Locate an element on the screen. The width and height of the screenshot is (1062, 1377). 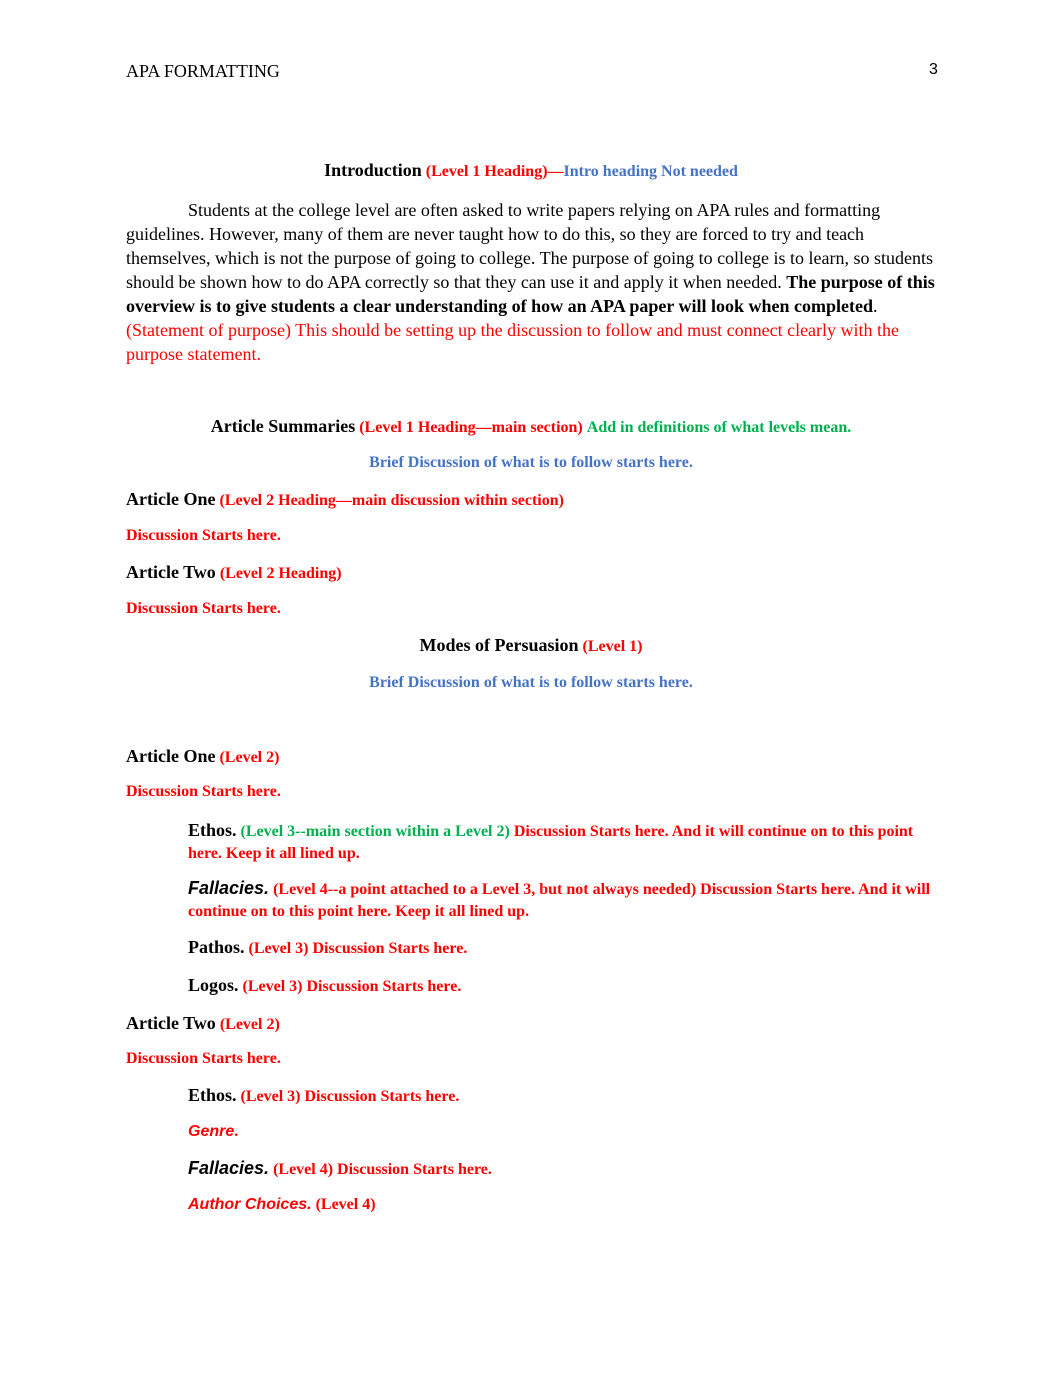
modes-heading: Modes of Persuasion is located at coordinates (499, 645).